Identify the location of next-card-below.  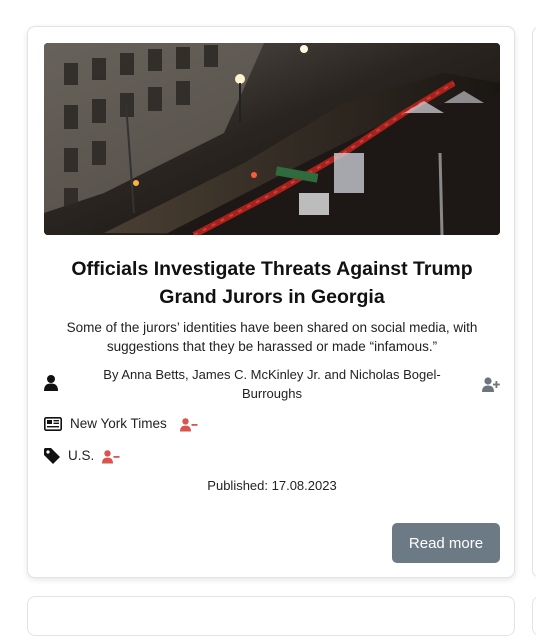
(271, 616).